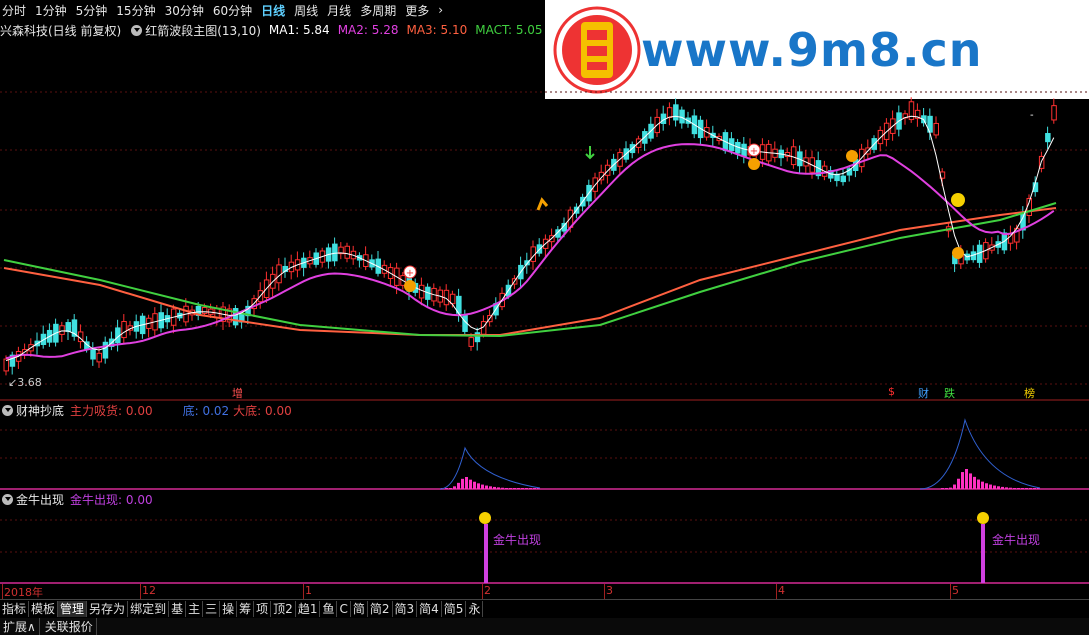  What do you see at coordinates (111, 411) in the screenshot?
I see `panel2-zhuli: 主力吸货: 0.00` at bounding box center [111, 411].